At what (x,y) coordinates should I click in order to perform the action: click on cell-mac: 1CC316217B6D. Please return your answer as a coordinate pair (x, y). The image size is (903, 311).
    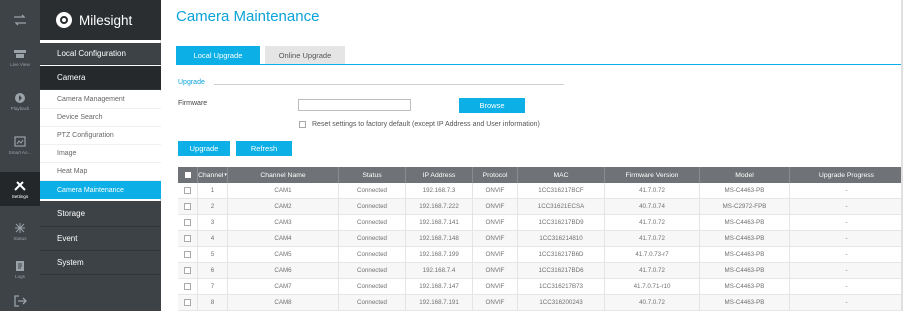
    Looking at the image, I should click on (561, 254).